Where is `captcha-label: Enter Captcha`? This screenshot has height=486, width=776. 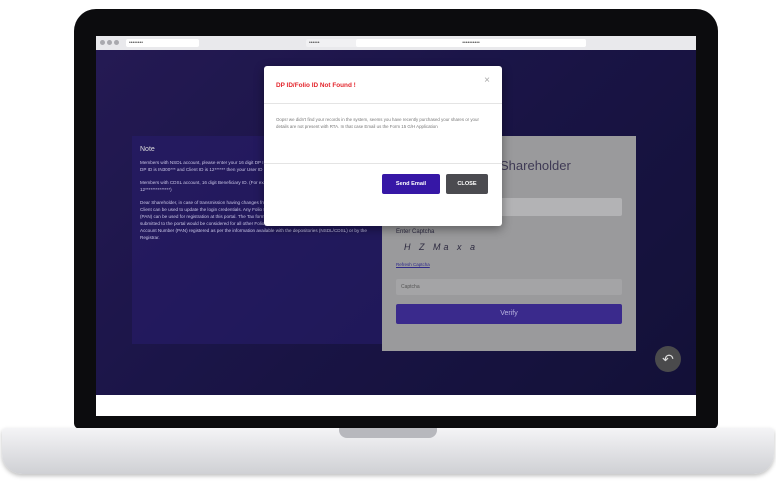 captcha-label: Enter Captcha is located at coordinates (415, 232).